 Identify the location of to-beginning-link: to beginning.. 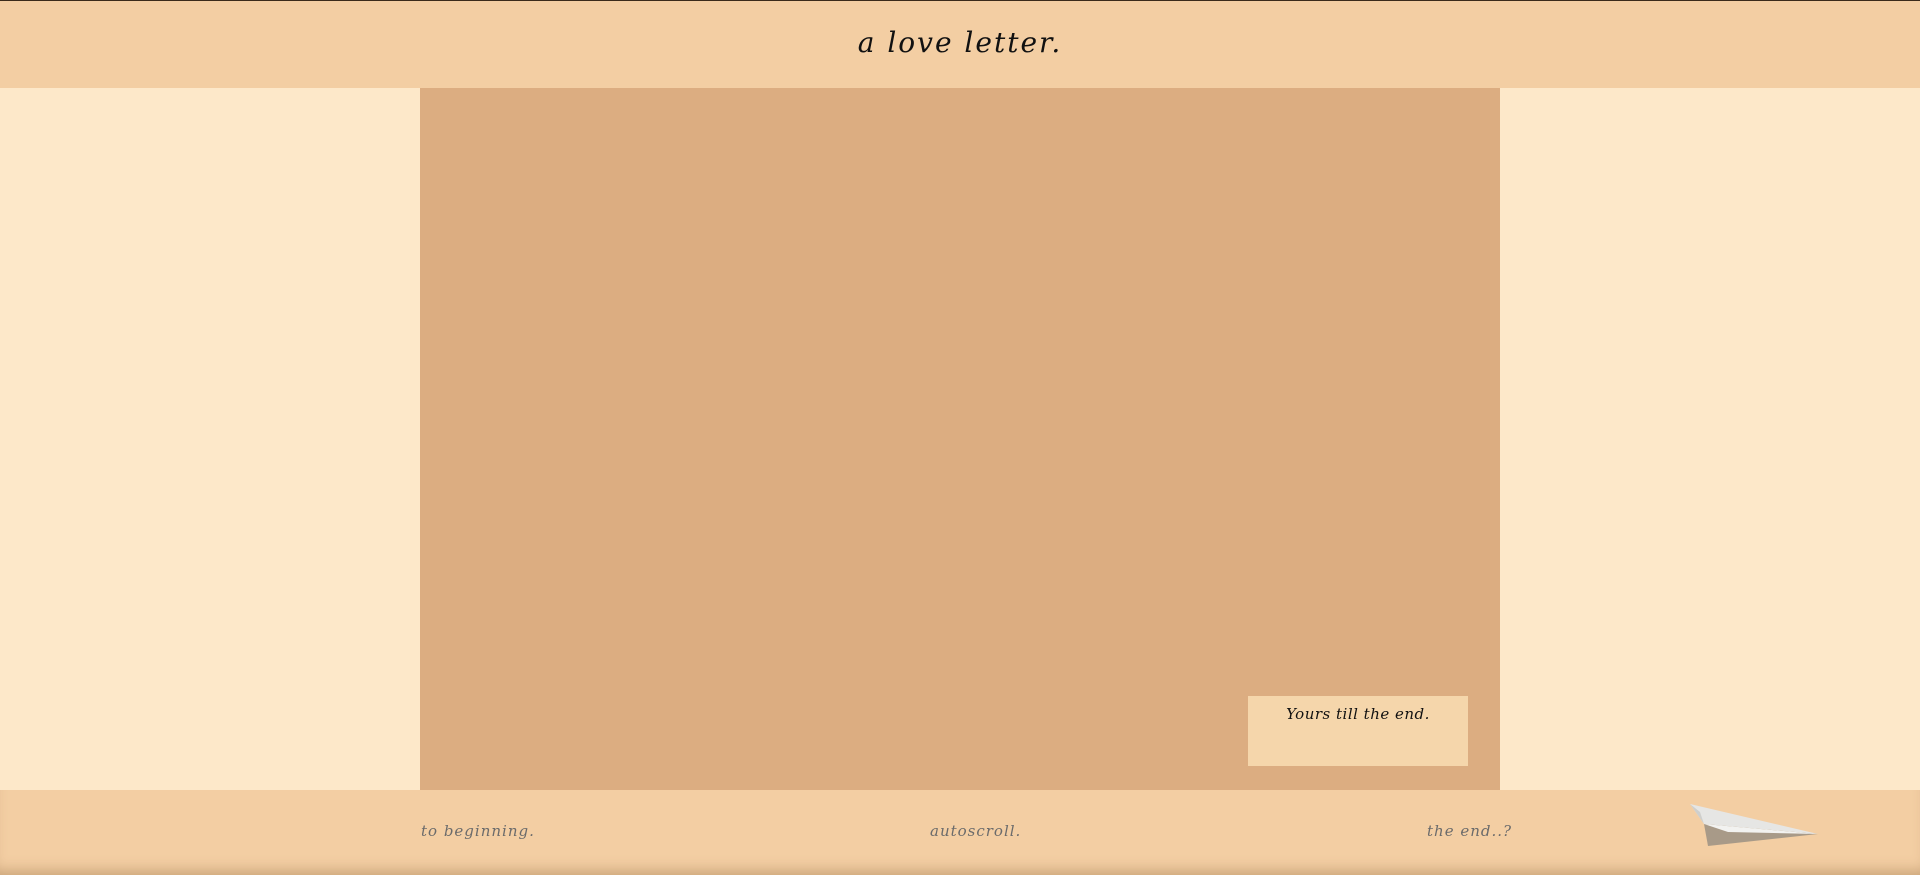
(478, 831).